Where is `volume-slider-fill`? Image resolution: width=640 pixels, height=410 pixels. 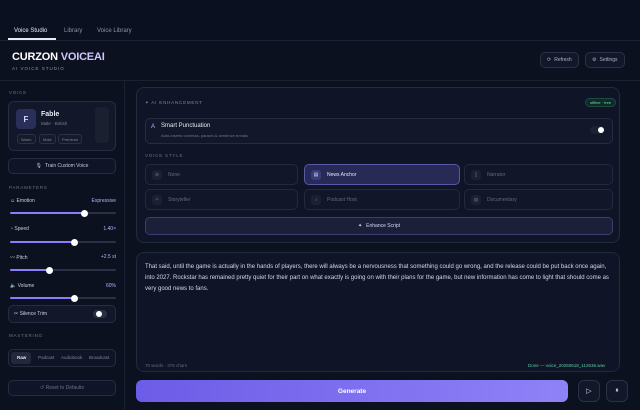
volume-slider-fill is located at coordinates (42, 298).